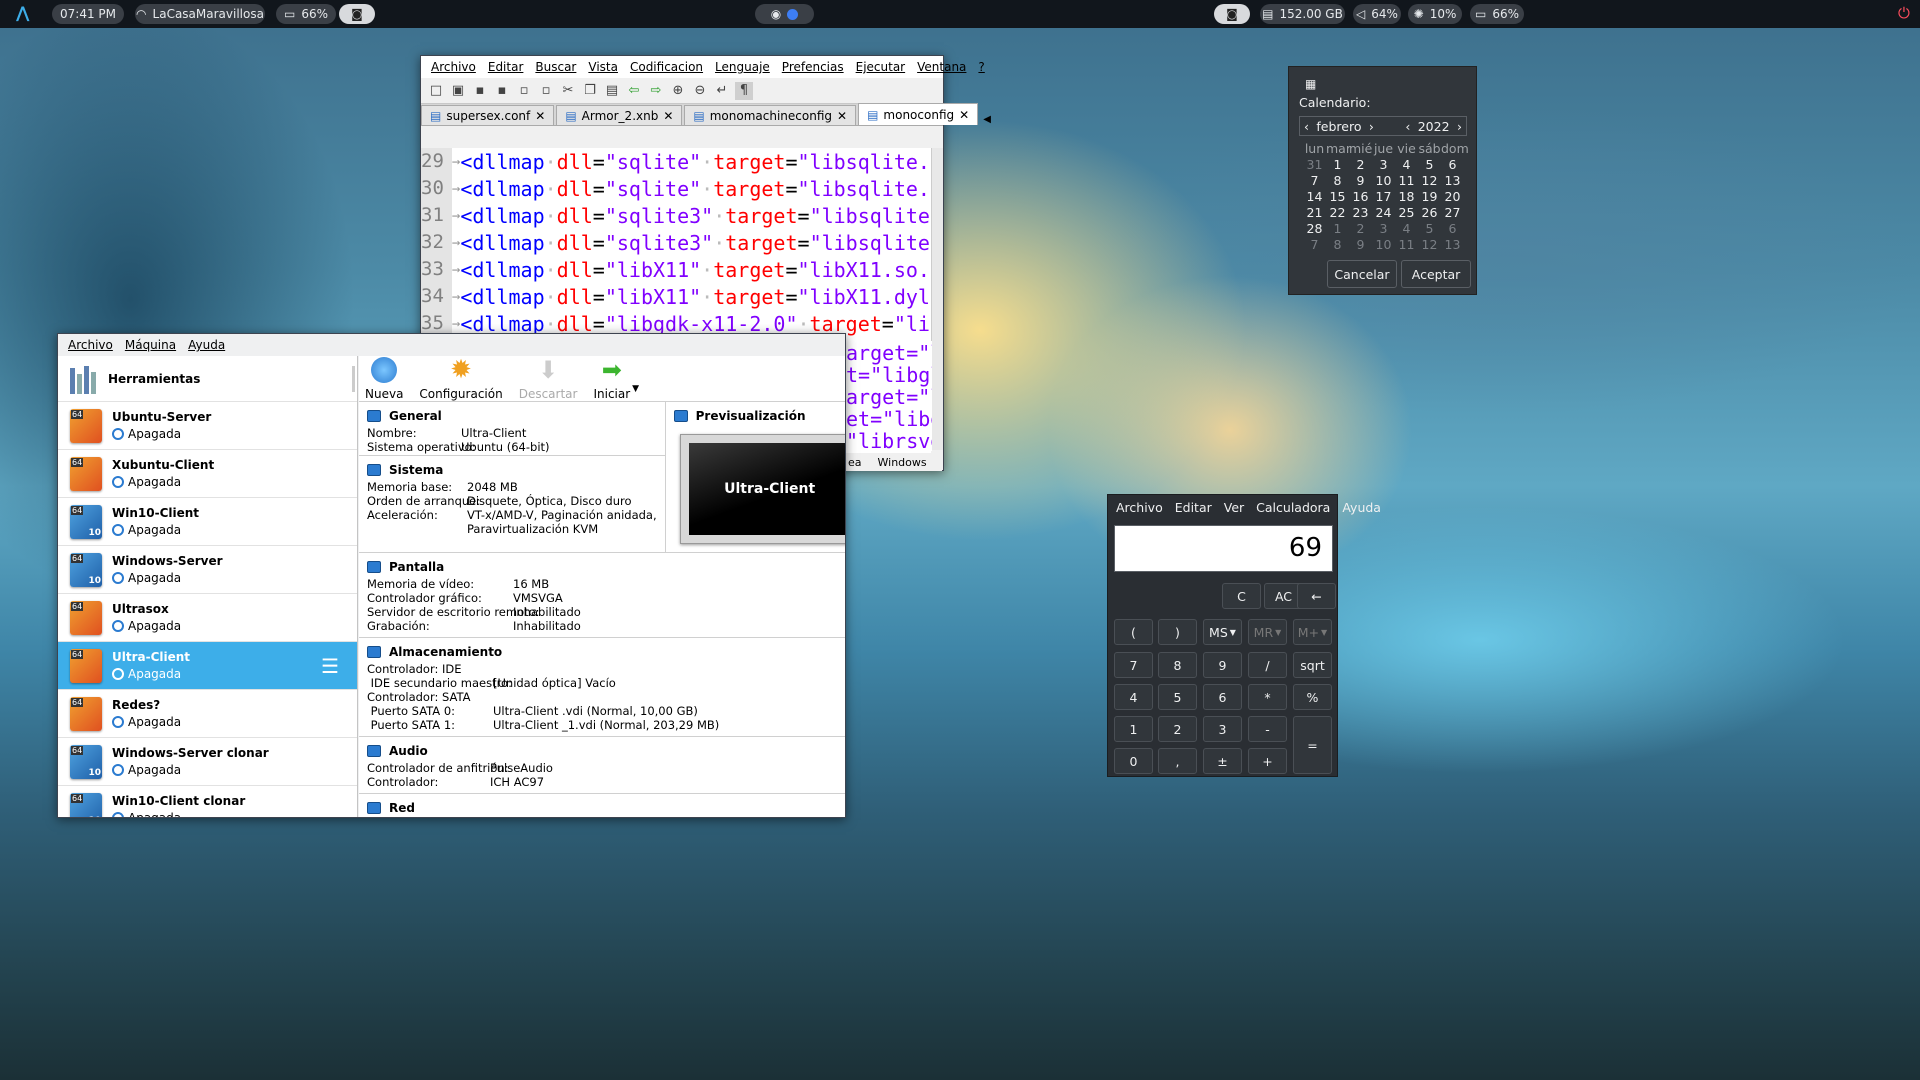  What do you see at coordinates (722, 91) in the screenshot?
I see `wrap-icon: ↵` at bounding box center [722, 91].